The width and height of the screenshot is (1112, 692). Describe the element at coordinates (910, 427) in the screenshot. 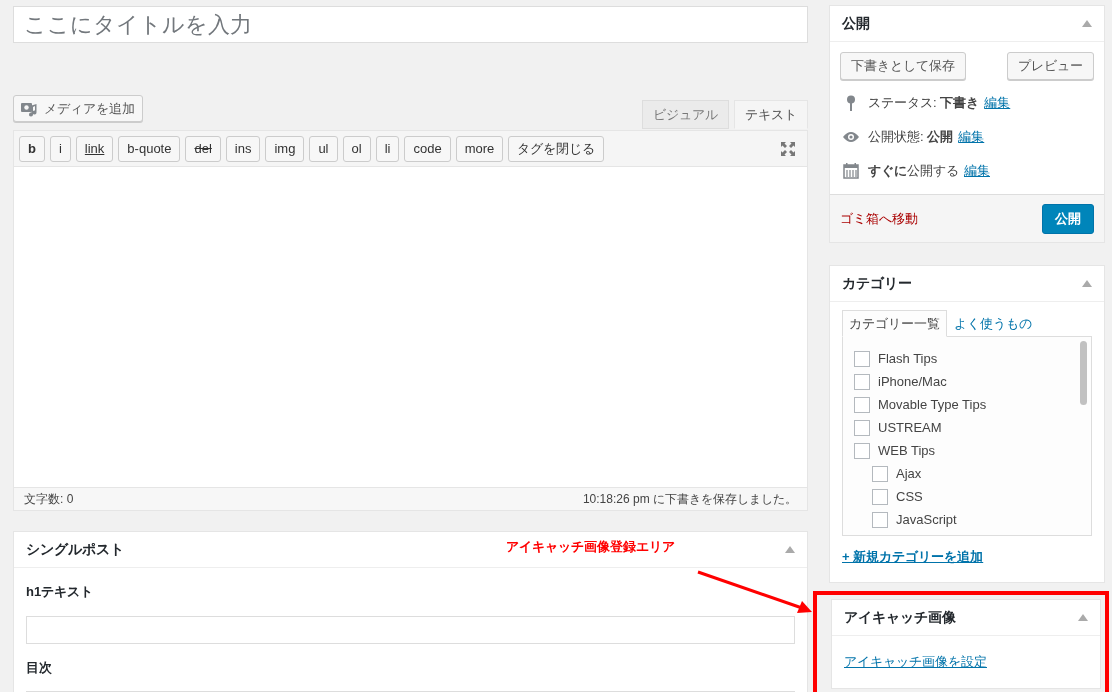

I see `category-label: USTREAM` at that location.